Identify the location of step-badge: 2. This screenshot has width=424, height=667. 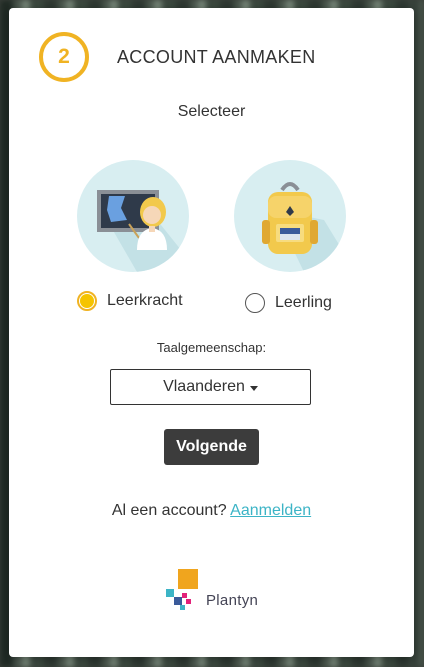
(64, 57).